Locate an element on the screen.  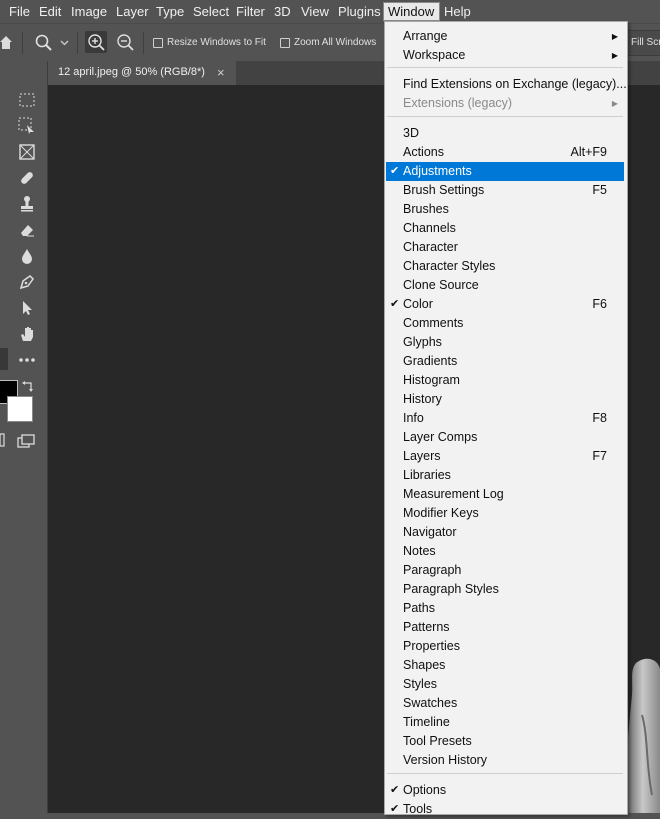
menu-item-info: Info F8 is located at coordinates (505, 418).